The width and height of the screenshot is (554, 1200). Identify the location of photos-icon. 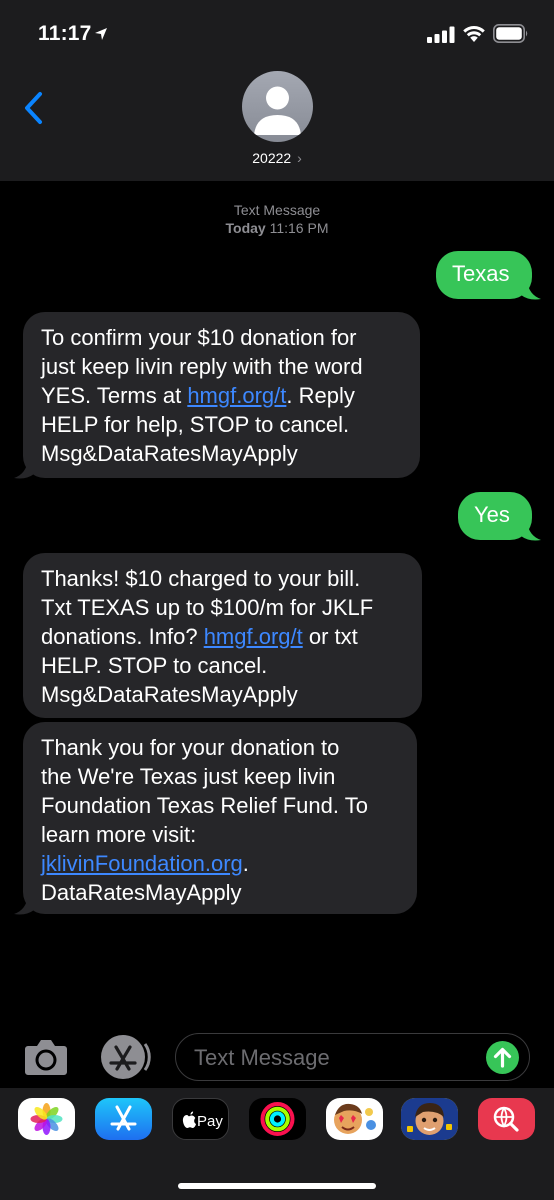
(46, 1119).